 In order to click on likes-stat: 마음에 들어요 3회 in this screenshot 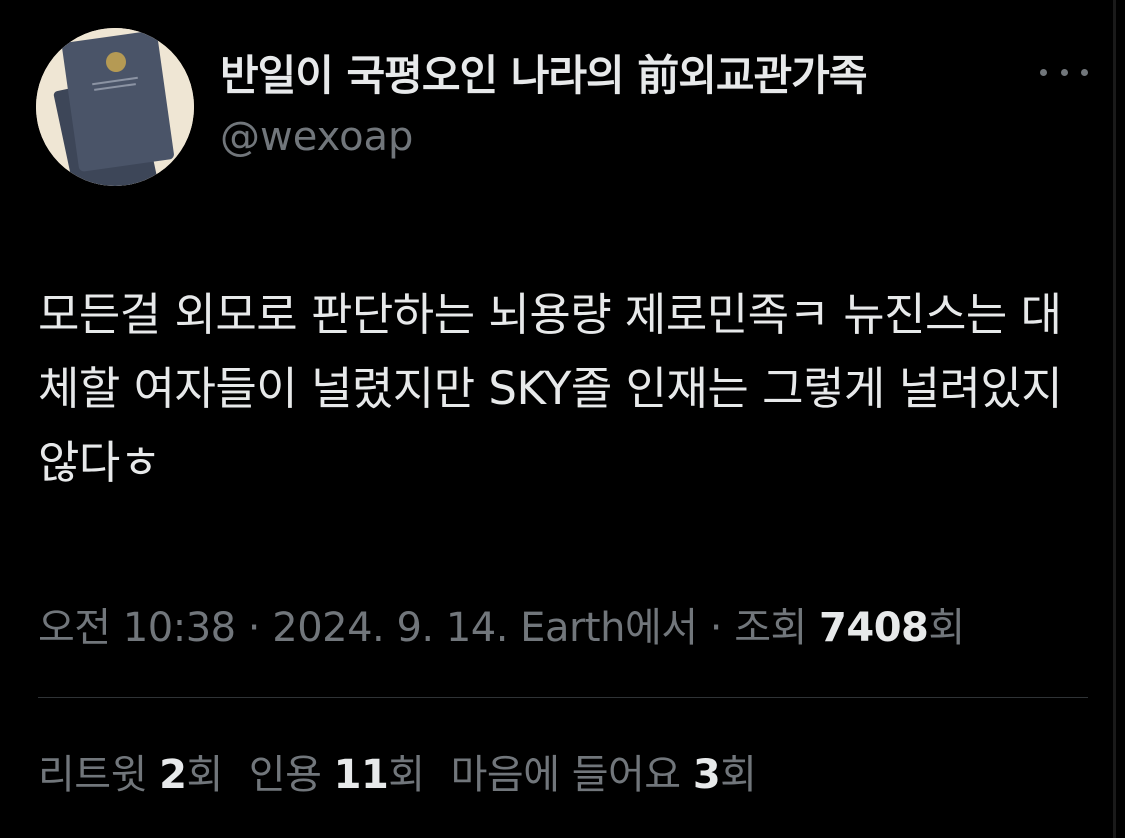, I will do `click(604, 775)`.